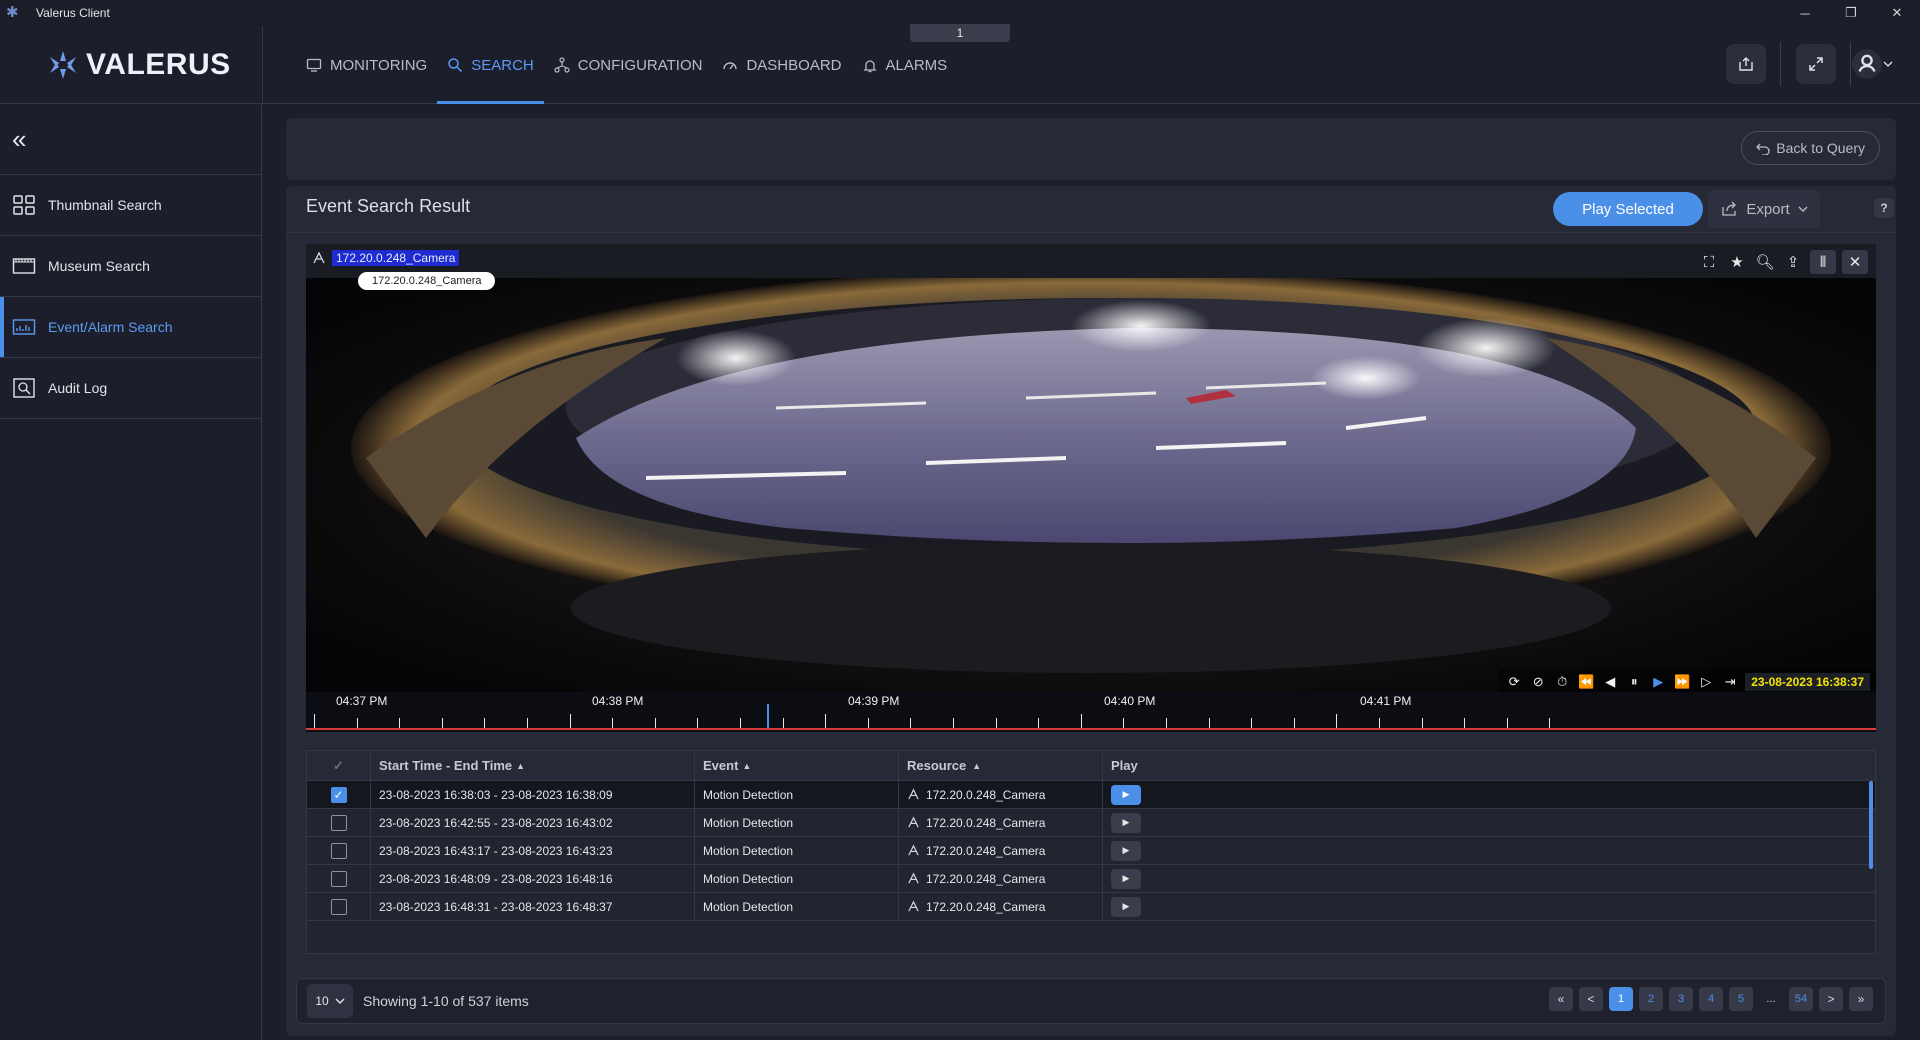 The height and width of the screenshot is (1040, 1920). What do you see at coordinates (1628, 209) in the screenshot?
I see `play-selected-button: Play Selected` at bounding box center [1628, 209].